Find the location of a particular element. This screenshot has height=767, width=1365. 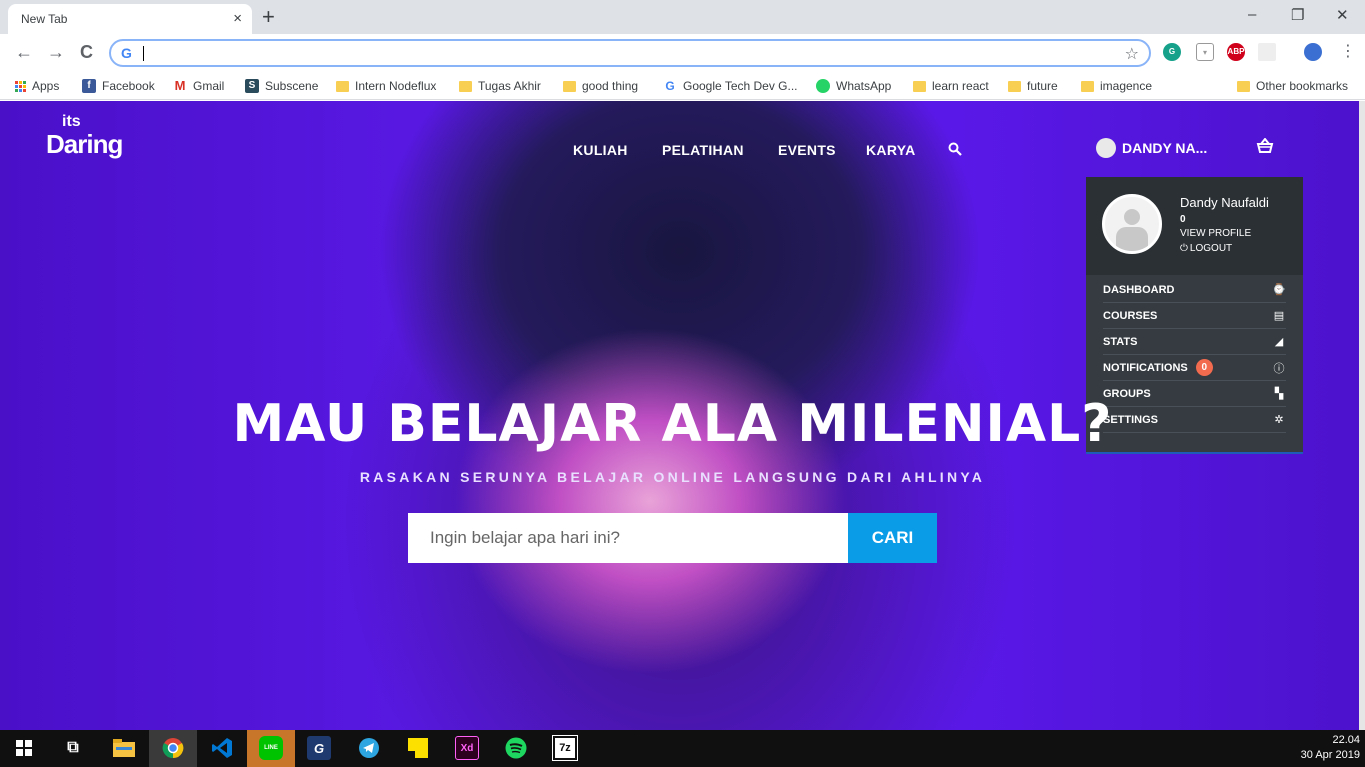

clock-time: 22.04 is located at coordinates (1346, 740).